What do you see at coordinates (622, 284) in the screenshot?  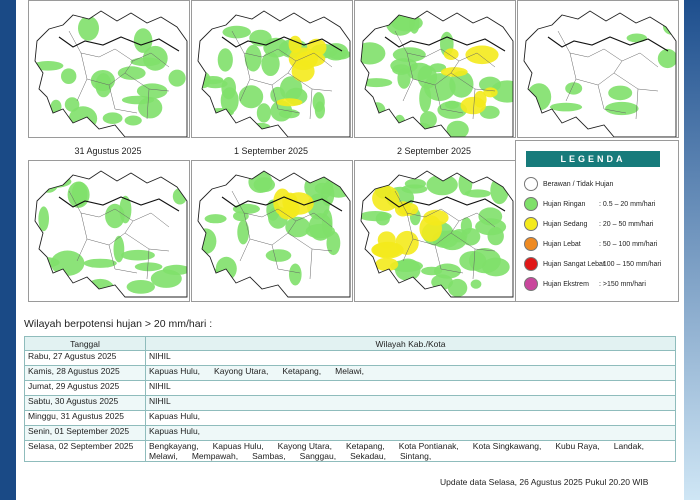 I see `legend-range: : >150 mm/hari` at bounding box center [622, 284].